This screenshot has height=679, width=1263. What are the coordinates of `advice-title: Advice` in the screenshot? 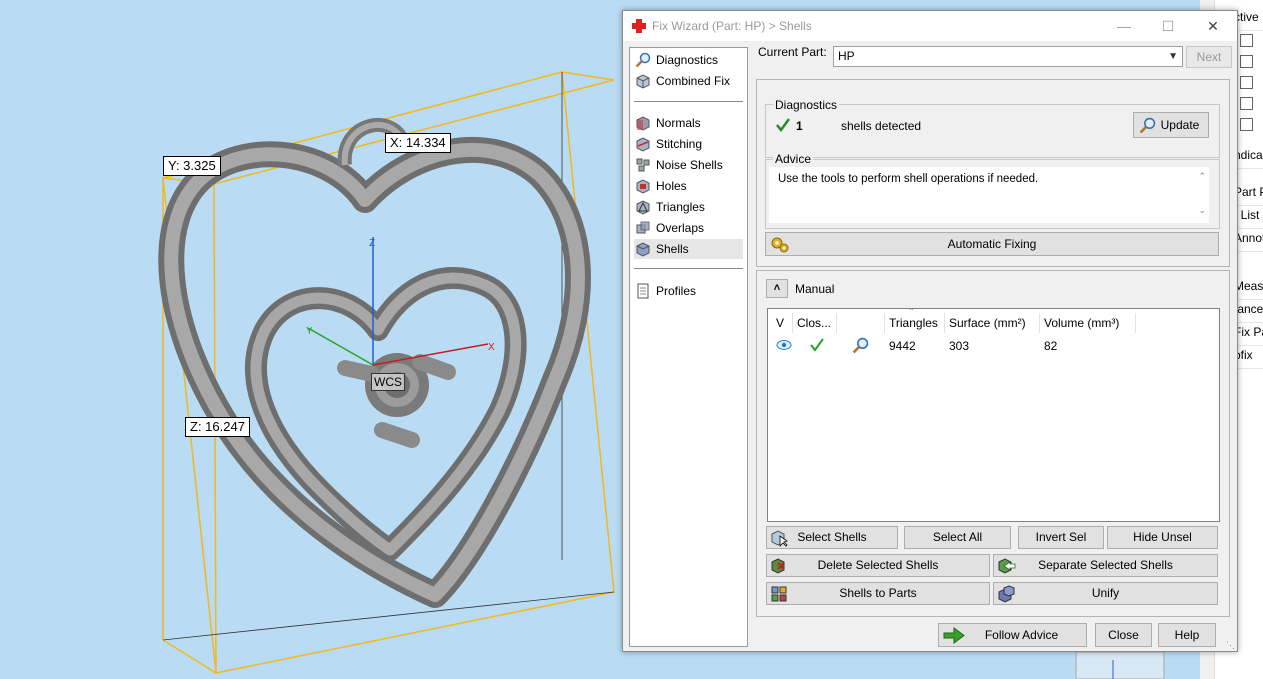 It's located at (793, 159).